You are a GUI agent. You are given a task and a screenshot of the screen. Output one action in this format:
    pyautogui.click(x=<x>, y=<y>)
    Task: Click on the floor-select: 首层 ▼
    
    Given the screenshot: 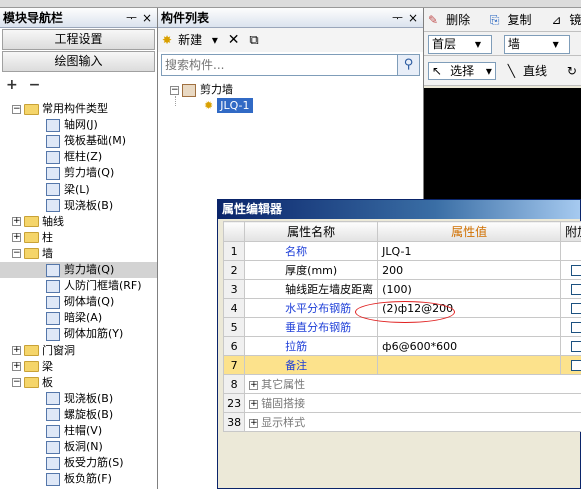 What is the action you would take?
    pyautogui.click(x=460, y=44)
    